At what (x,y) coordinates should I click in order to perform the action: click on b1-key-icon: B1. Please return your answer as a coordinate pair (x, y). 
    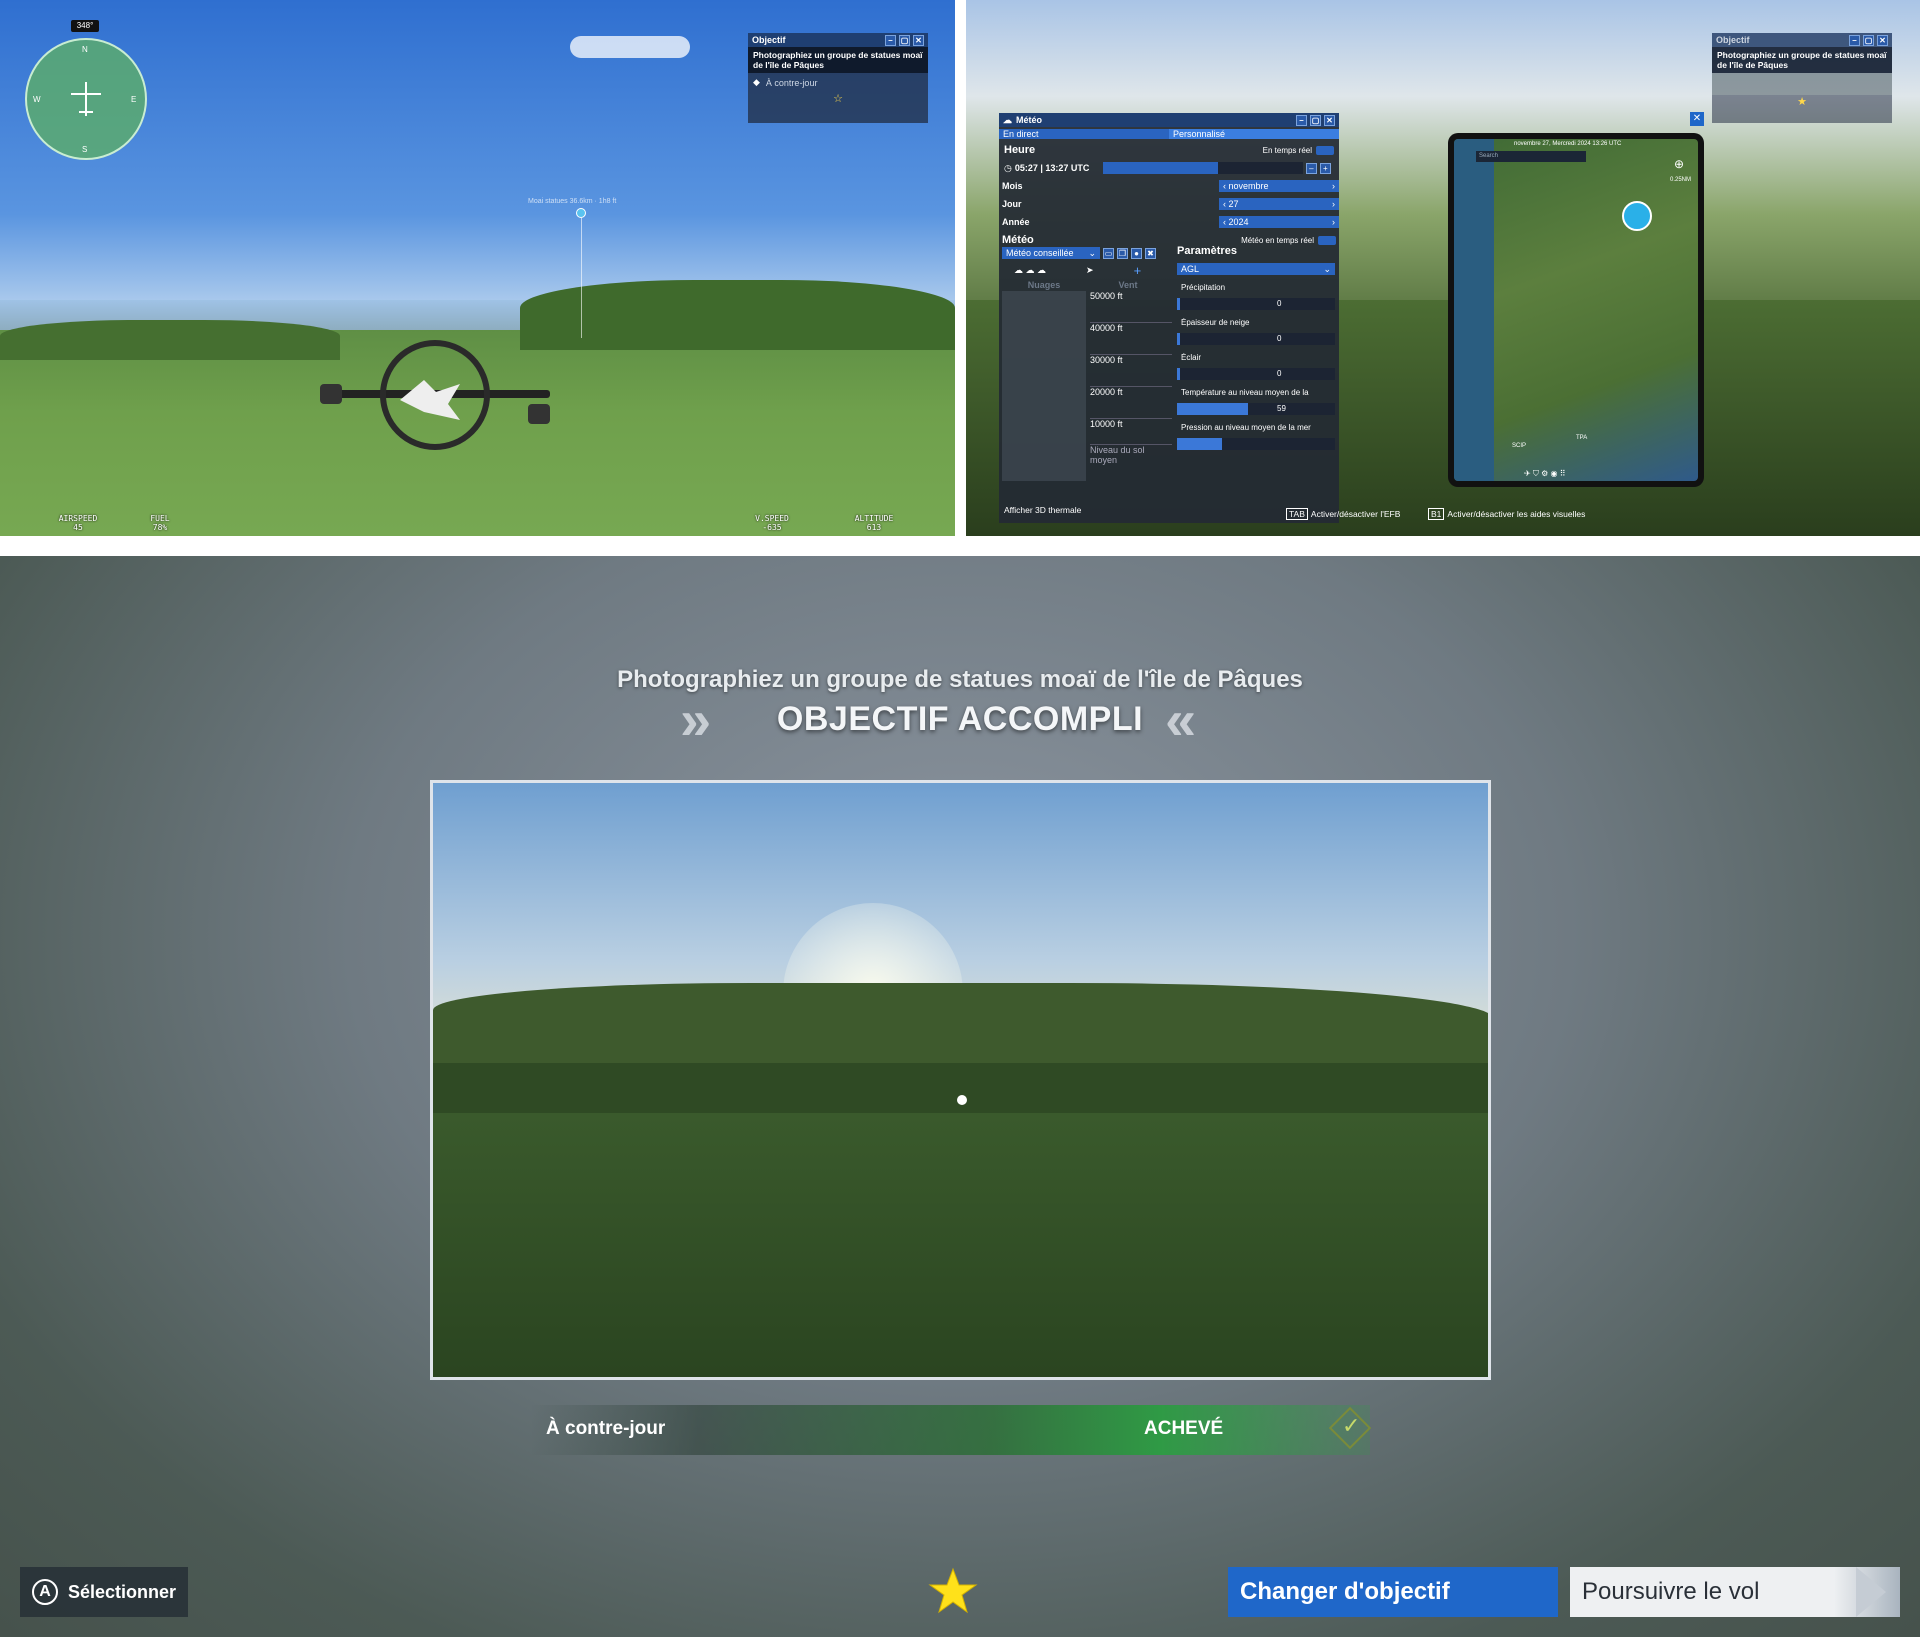
    Looking at the image, I should click on (1436, 514).